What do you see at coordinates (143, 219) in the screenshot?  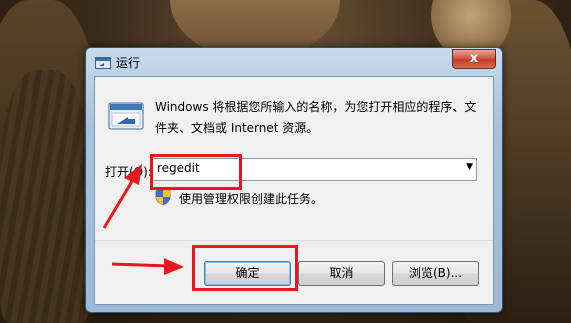 I see `annotation-arrows` at bounding box center [143, 219].